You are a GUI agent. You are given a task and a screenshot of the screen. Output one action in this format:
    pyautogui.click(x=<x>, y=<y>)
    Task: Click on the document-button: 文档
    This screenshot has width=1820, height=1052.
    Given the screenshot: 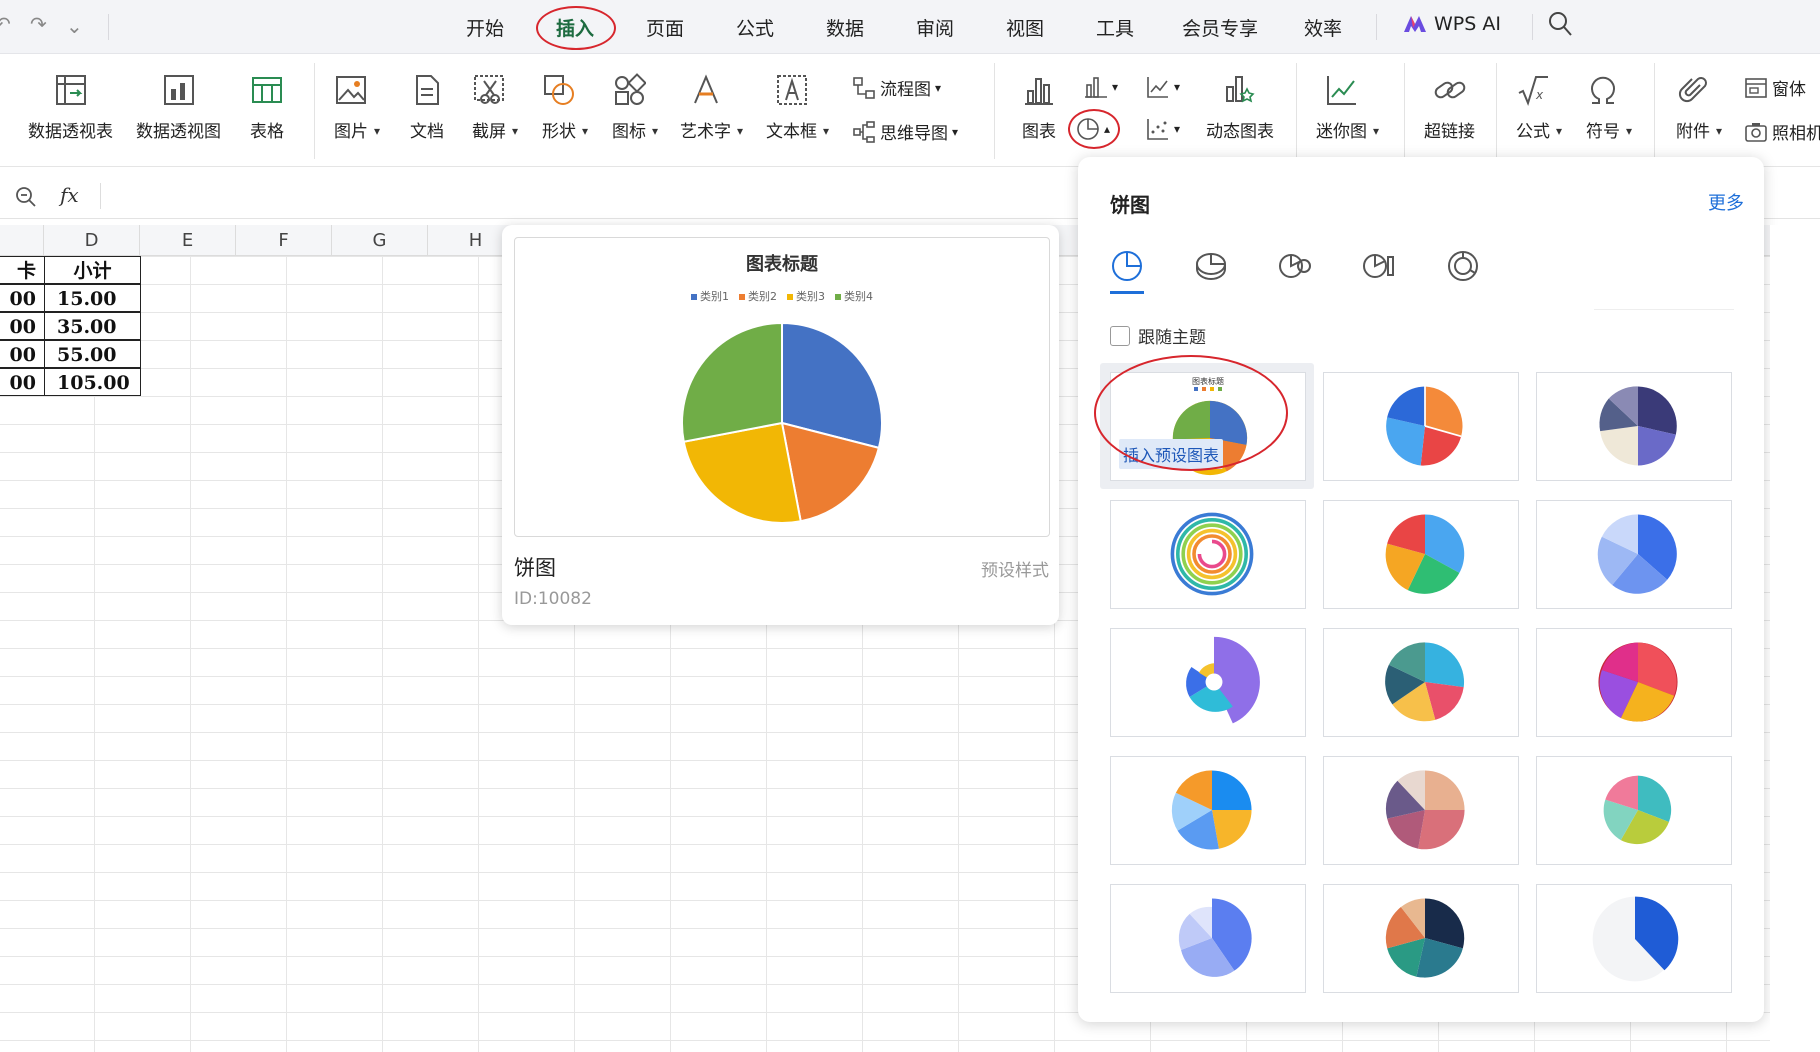 What is the action you would take?
    pyautogui.click(x=427, y=107)
    